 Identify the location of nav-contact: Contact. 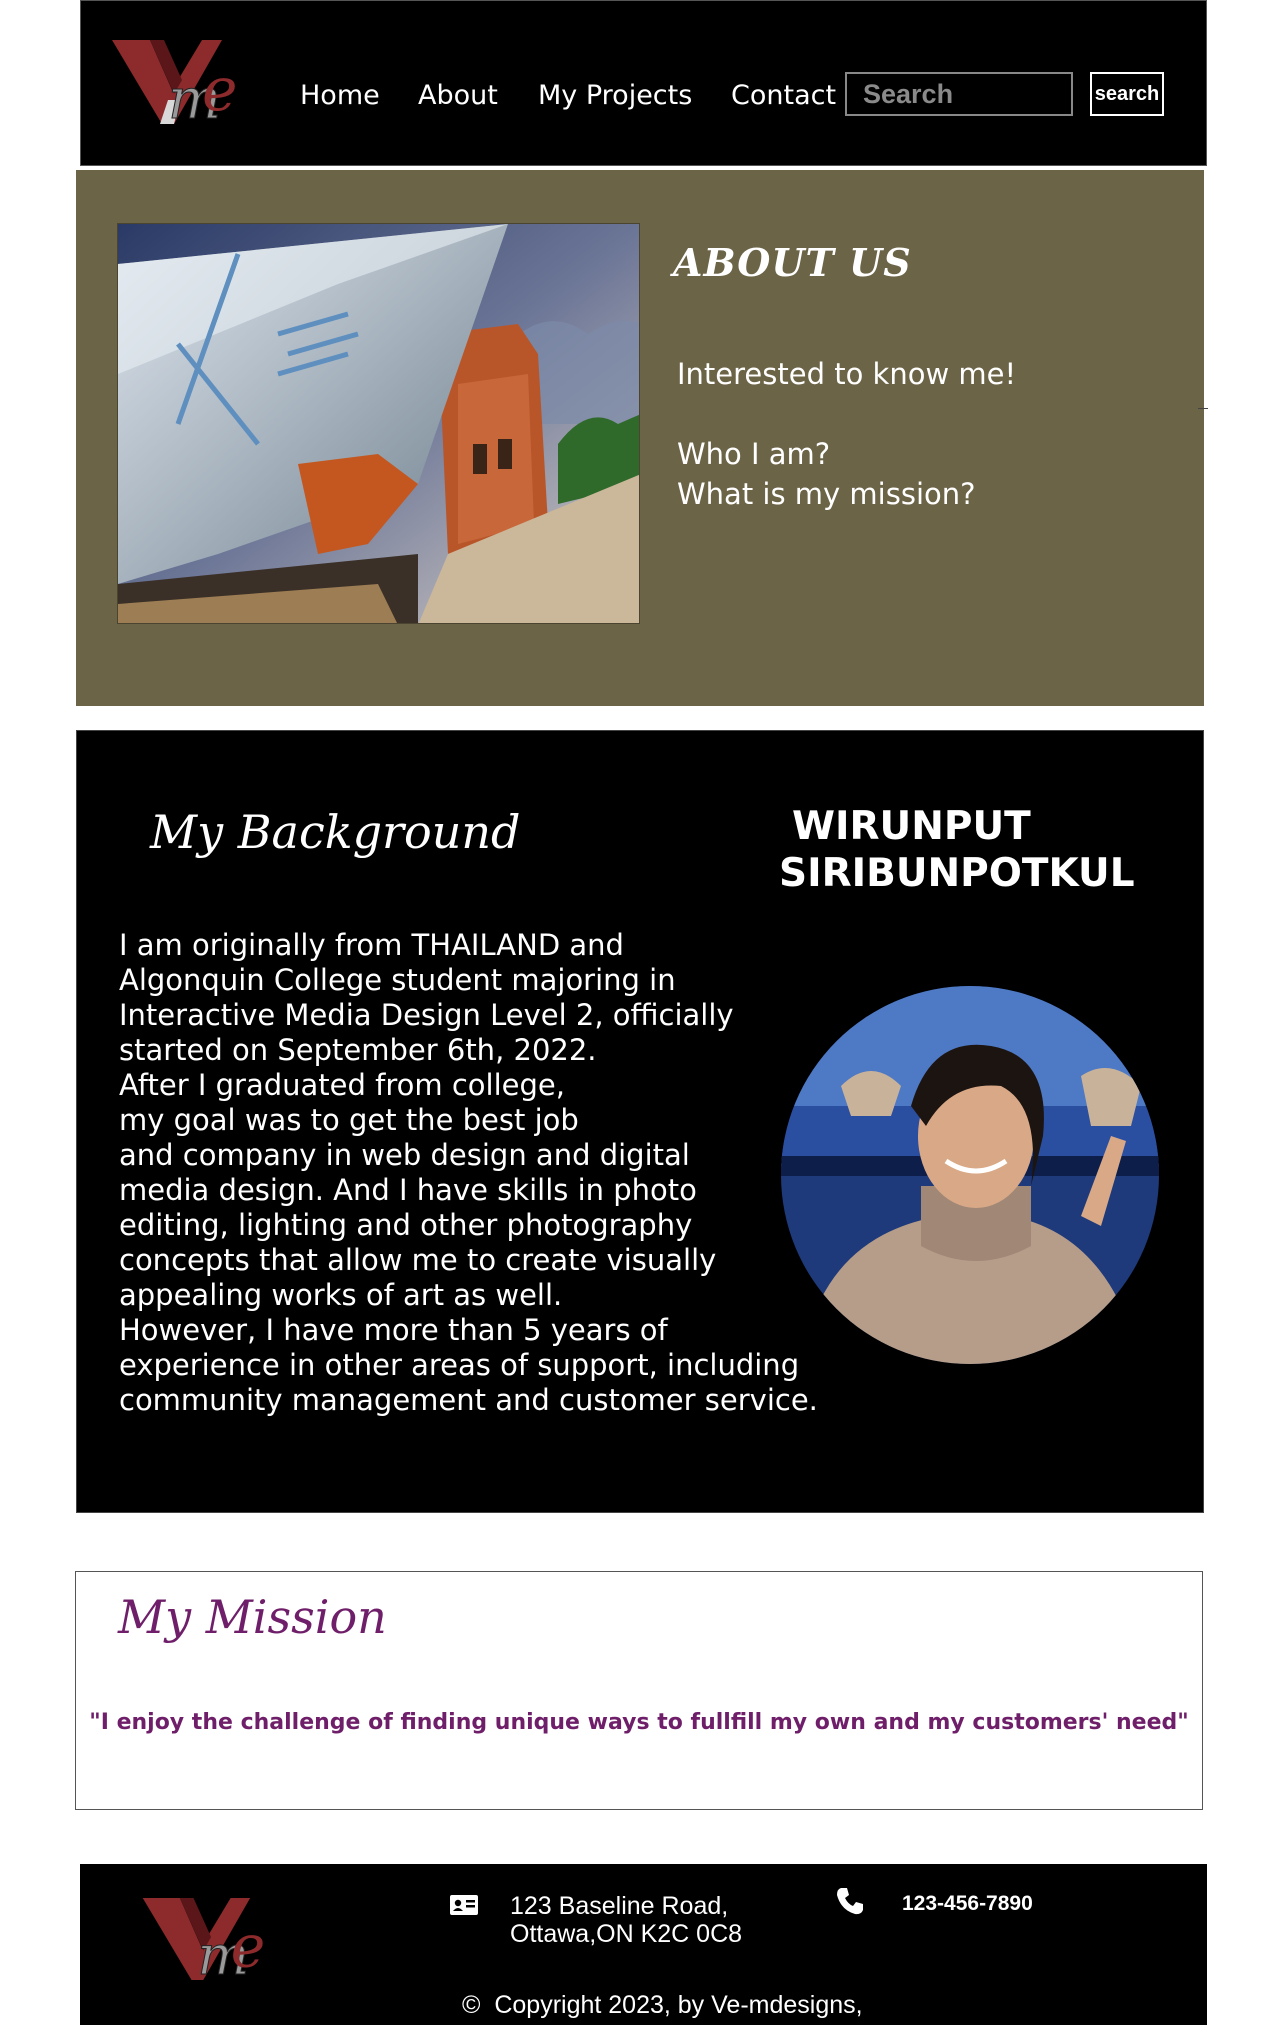
(783, 95).